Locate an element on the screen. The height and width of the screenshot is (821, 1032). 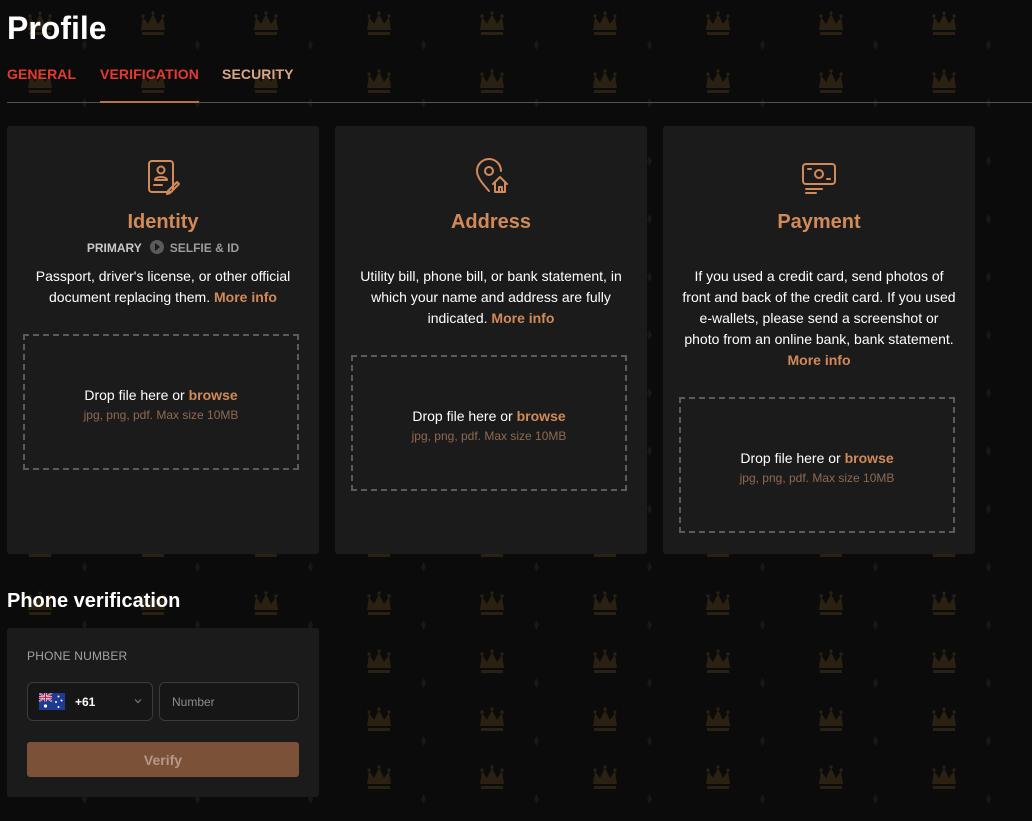
phone-verification-card: PHONE NUMBER +61 Verify is located at coordinates (163, 712).